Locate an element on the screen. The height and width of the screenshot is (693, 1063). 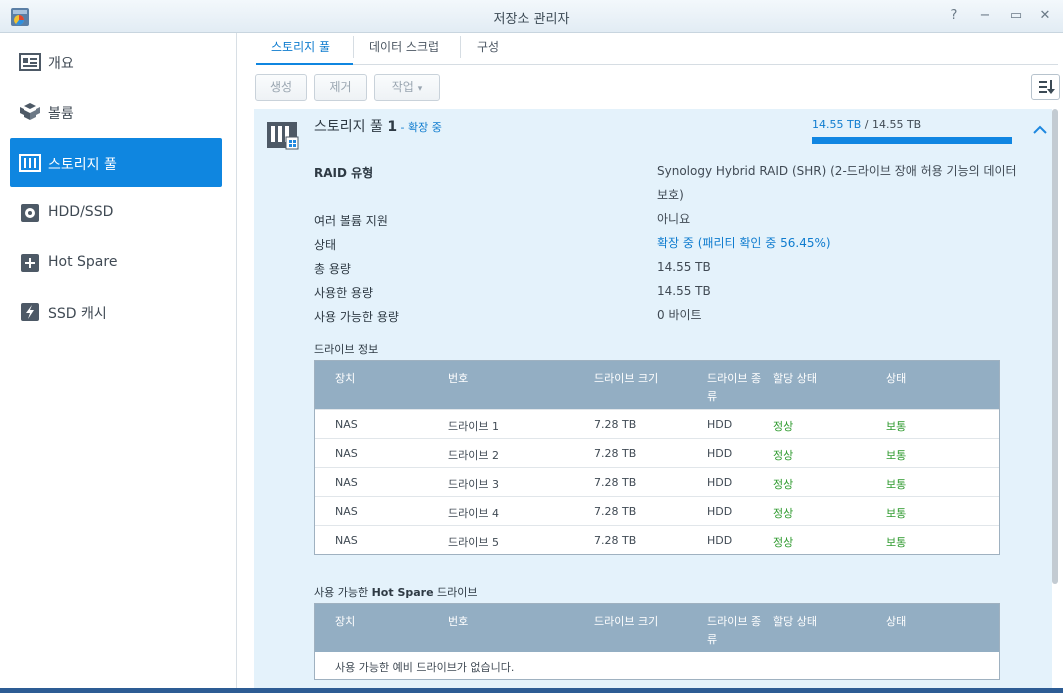
active-tab-indicator is located at coordinates (304, 64).